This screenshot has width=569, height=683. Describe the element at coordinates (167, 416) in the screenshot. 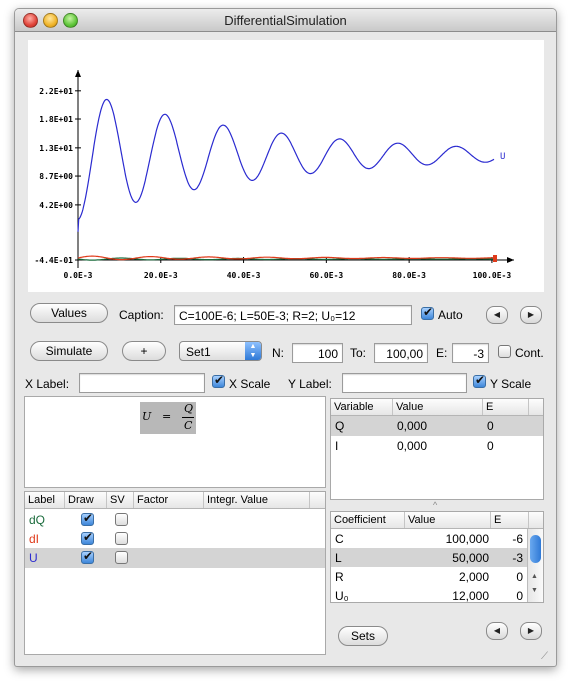

I see `formula-equals: =` at that location.